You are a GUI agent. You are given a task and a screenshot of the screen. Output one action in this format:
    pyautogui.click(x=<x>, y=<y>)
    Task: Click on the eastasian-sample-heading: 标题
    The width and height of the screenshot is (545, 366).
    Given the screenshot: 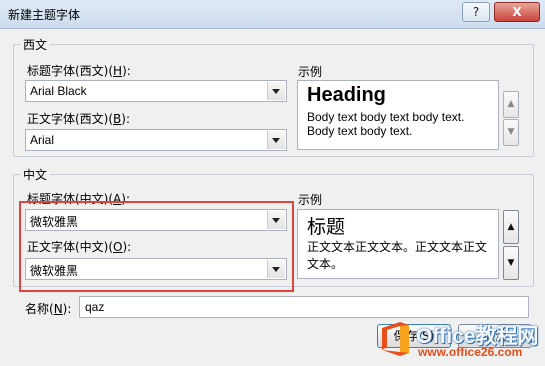 What is the action you would take?
    pyautogui.click(x=326, y=227)
    